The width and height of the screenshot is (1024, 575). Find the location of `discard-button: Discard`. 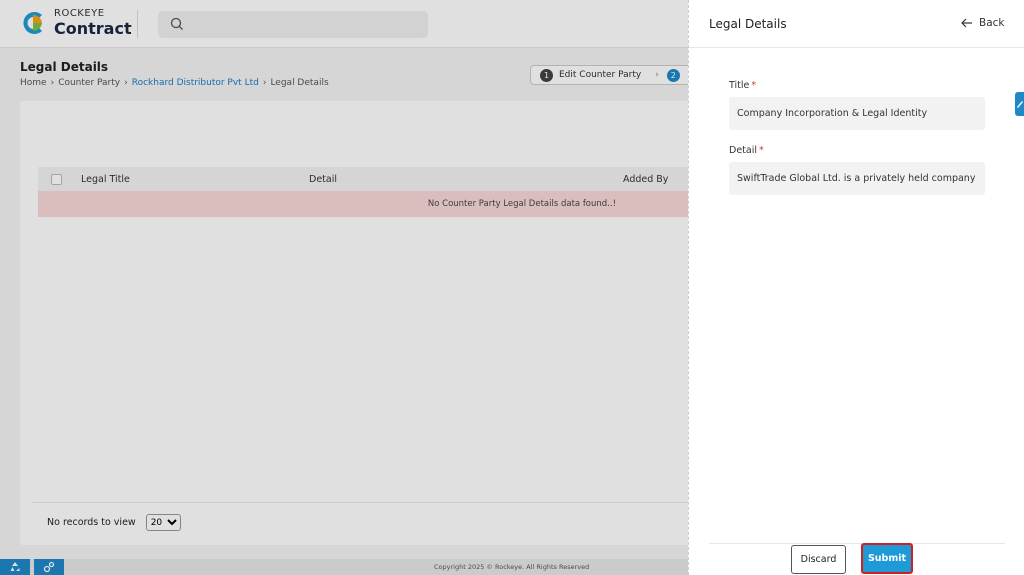

discard-button: Discard is located at coordinates (818, 559).